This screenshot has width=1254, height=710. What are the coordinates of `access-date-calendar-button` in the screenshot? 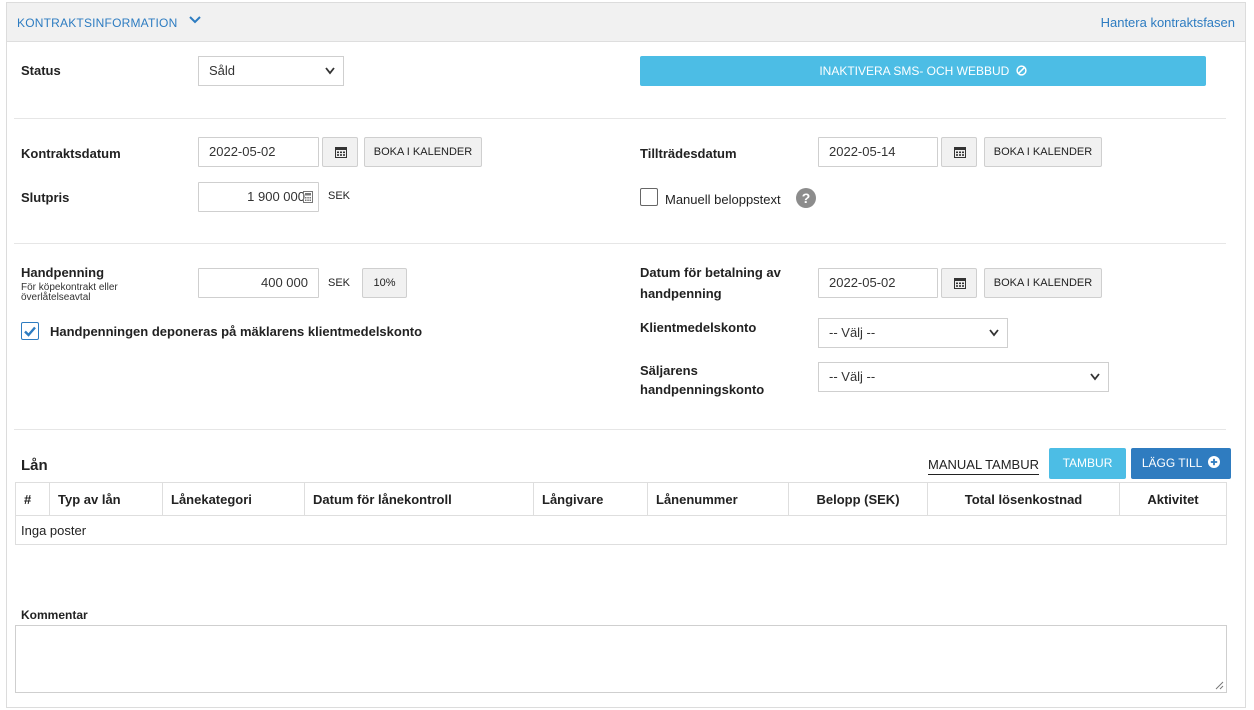 It's located at (959, 152).